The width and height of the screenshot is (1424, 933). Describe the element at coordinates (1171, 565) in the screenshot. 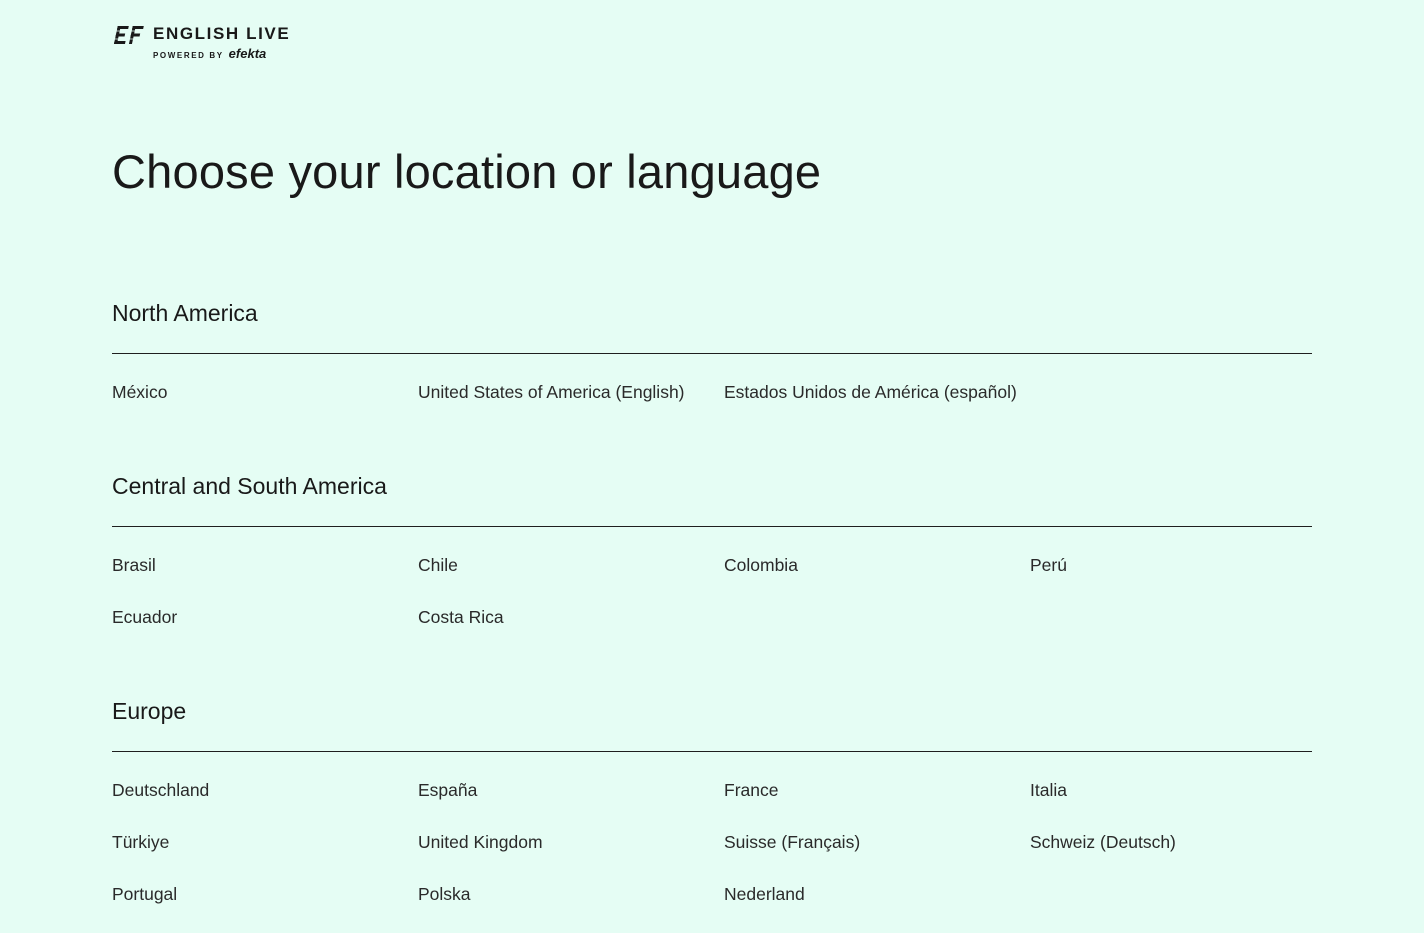

I see `location-link-peru: Perú` at that location.